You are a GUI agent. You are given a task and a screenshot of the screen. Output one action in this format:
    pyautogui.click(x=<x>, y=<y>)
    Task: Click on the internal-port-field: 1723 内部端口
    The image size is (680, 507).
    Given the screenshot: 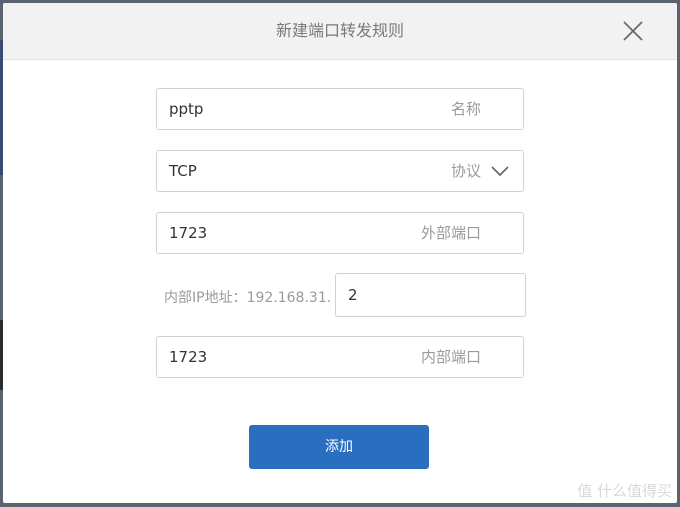 What is the action you would take?
    pyautogui.click(x=340, y=357)
    